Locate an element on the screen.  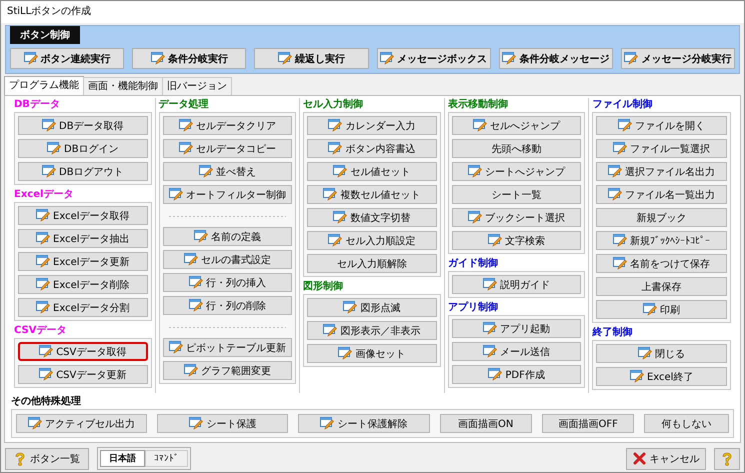
action-button: ボタン連続実行 is located at coordinates (67, 58).